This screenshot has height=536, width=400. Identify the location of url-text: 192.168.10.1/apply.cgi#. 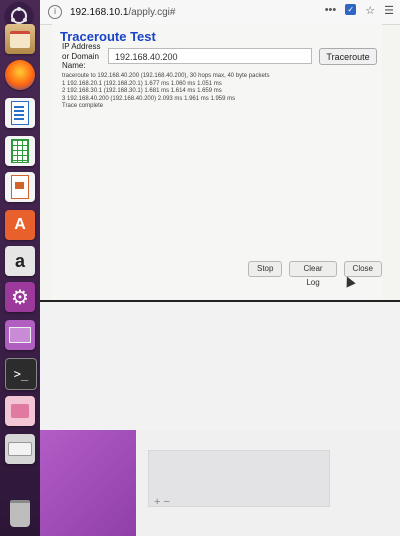
(122, 12).